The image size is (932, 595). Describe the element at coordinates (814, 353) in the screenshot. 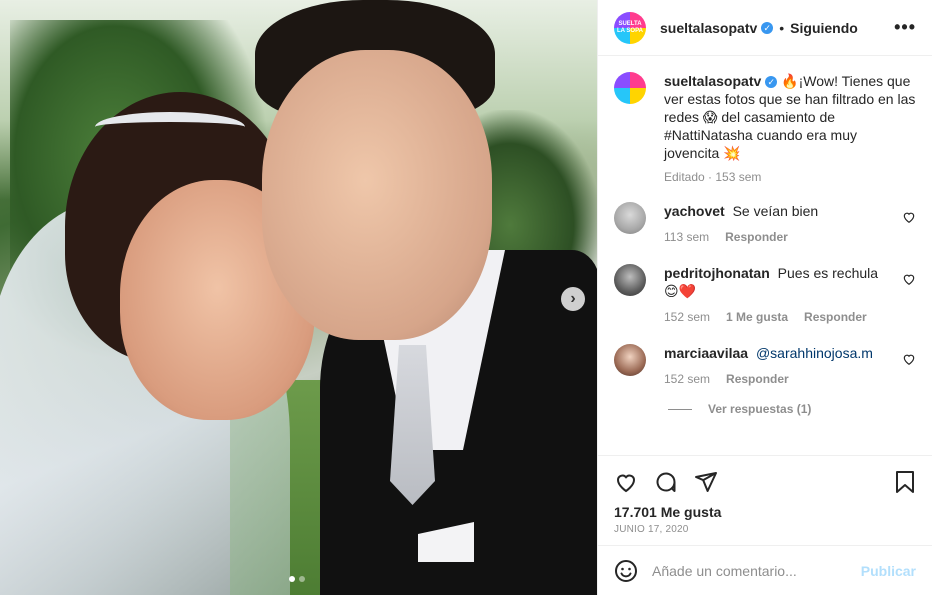

I see `comment-text: @sarahhinojosa.m` at that location.